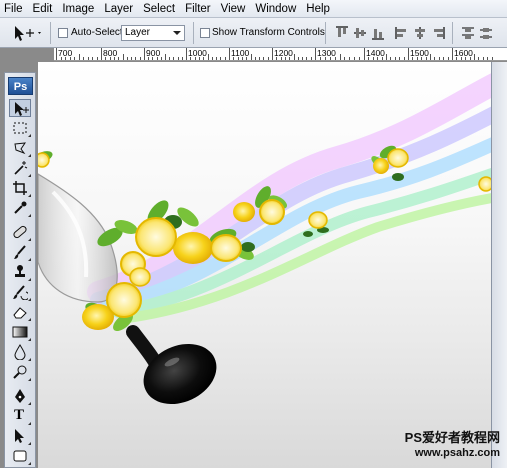 The height and width of the screenshot is (468, 507). What do you see at coordinates (43, 9) in the screenshot?
I see `menu-edit: Edit` at bounding box center [43, 9].